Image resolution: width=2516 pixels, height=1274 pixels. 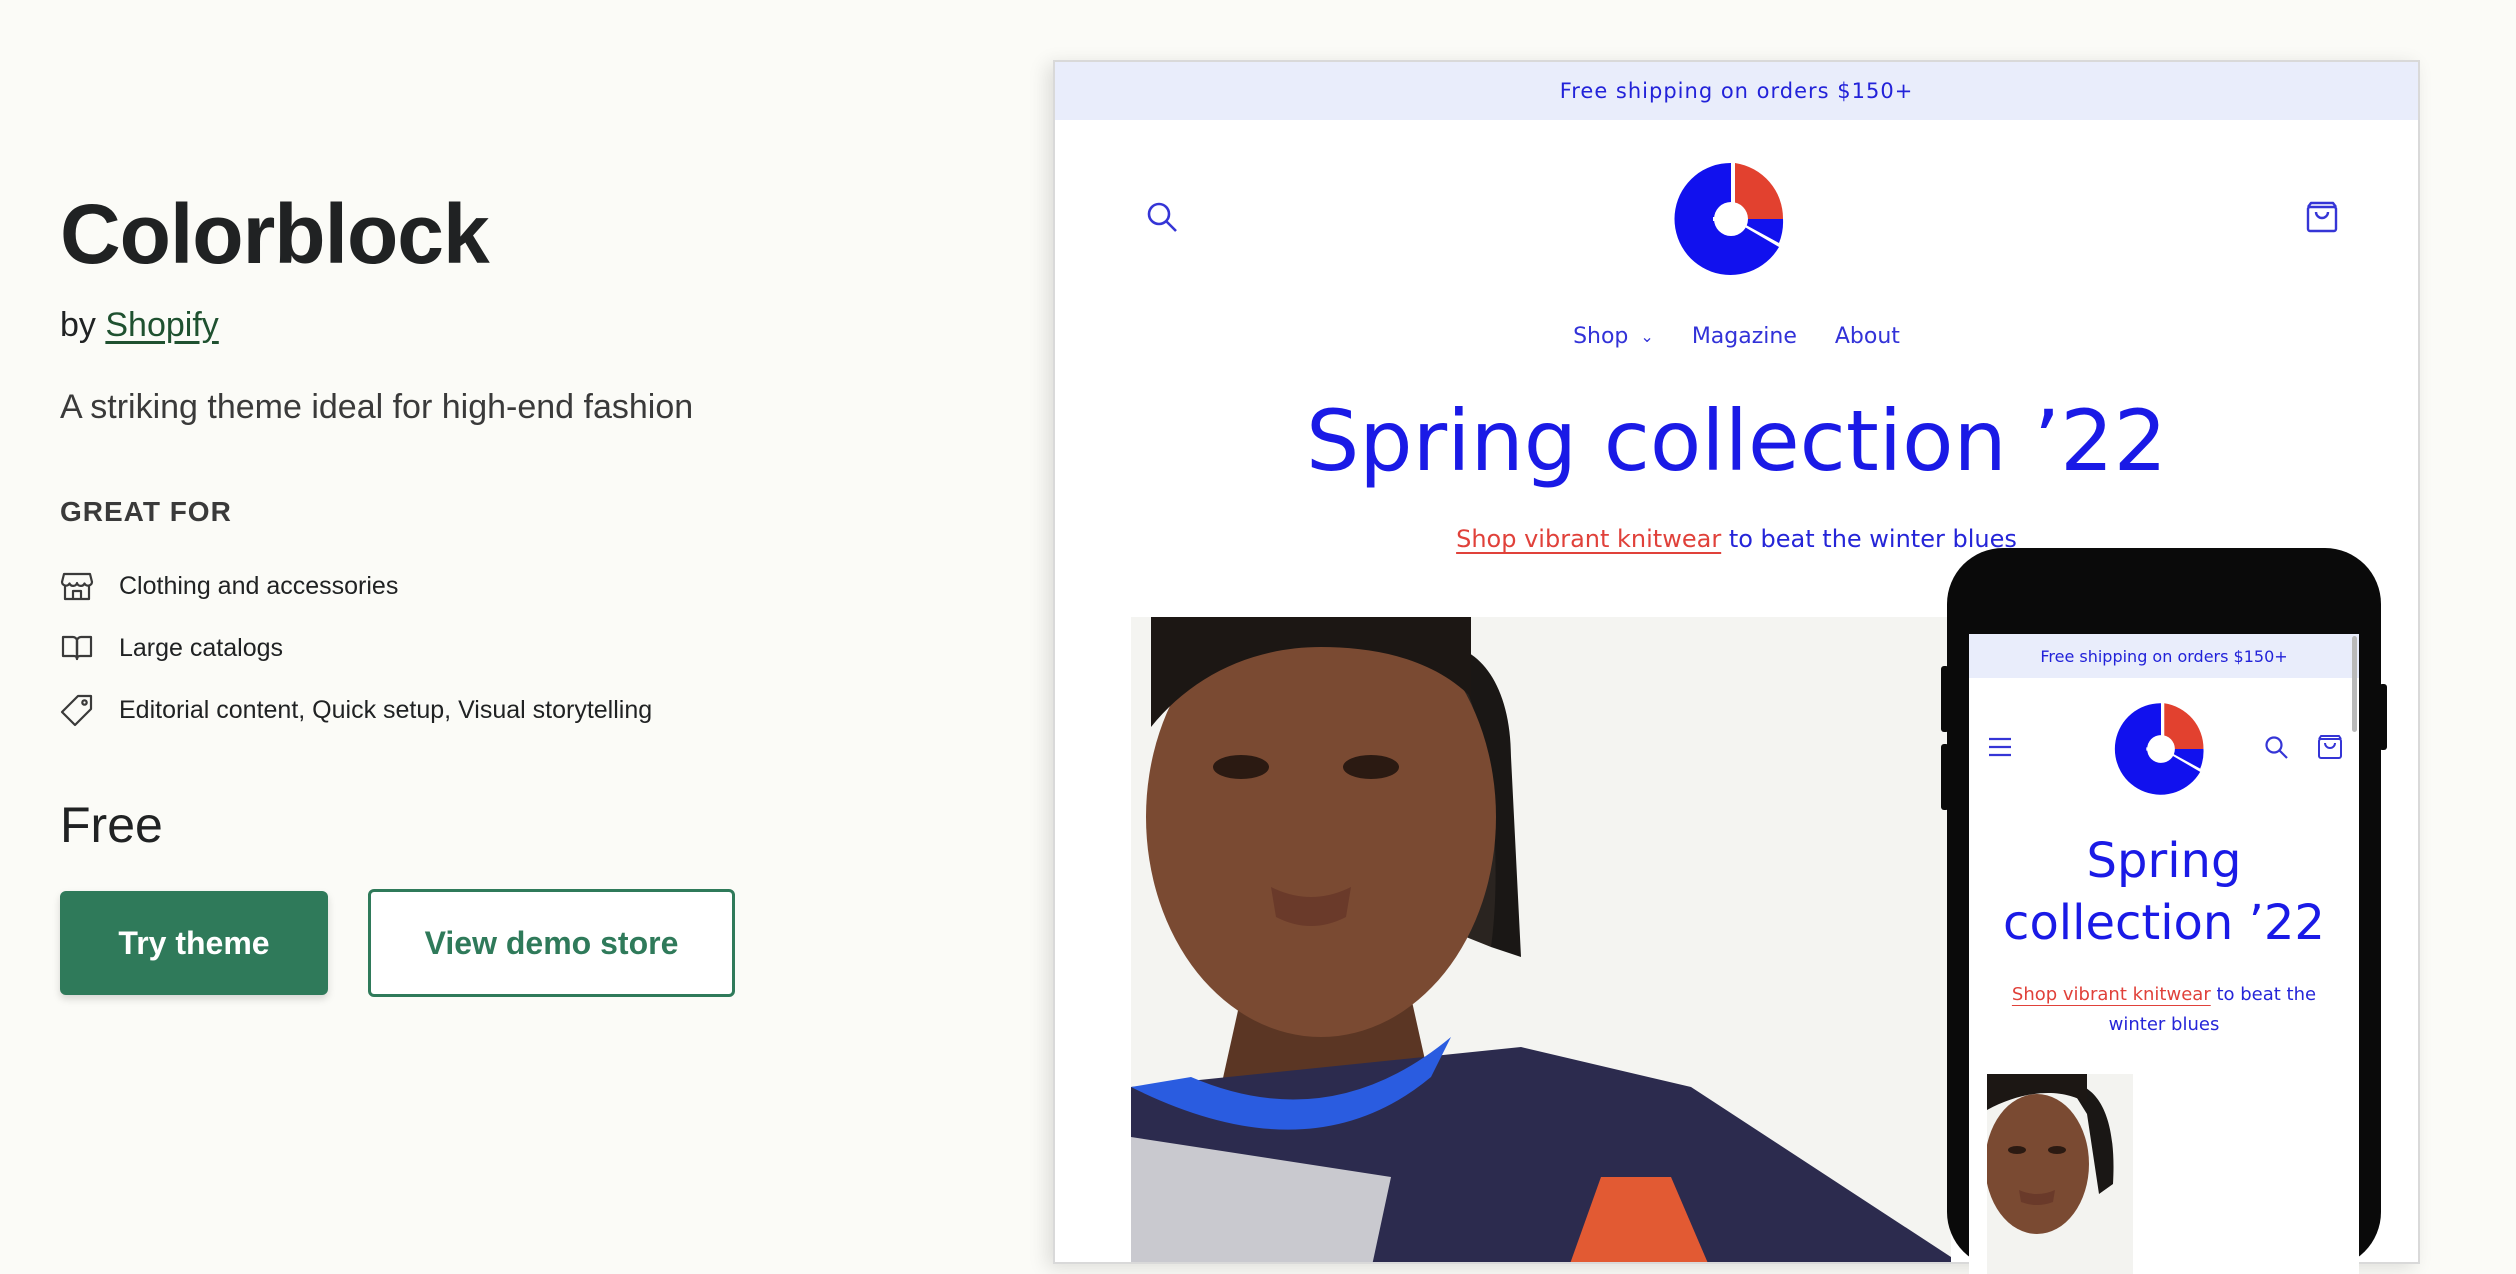 I want to click on feature-label: Clothing and accessories, so click(x=259, y=585).